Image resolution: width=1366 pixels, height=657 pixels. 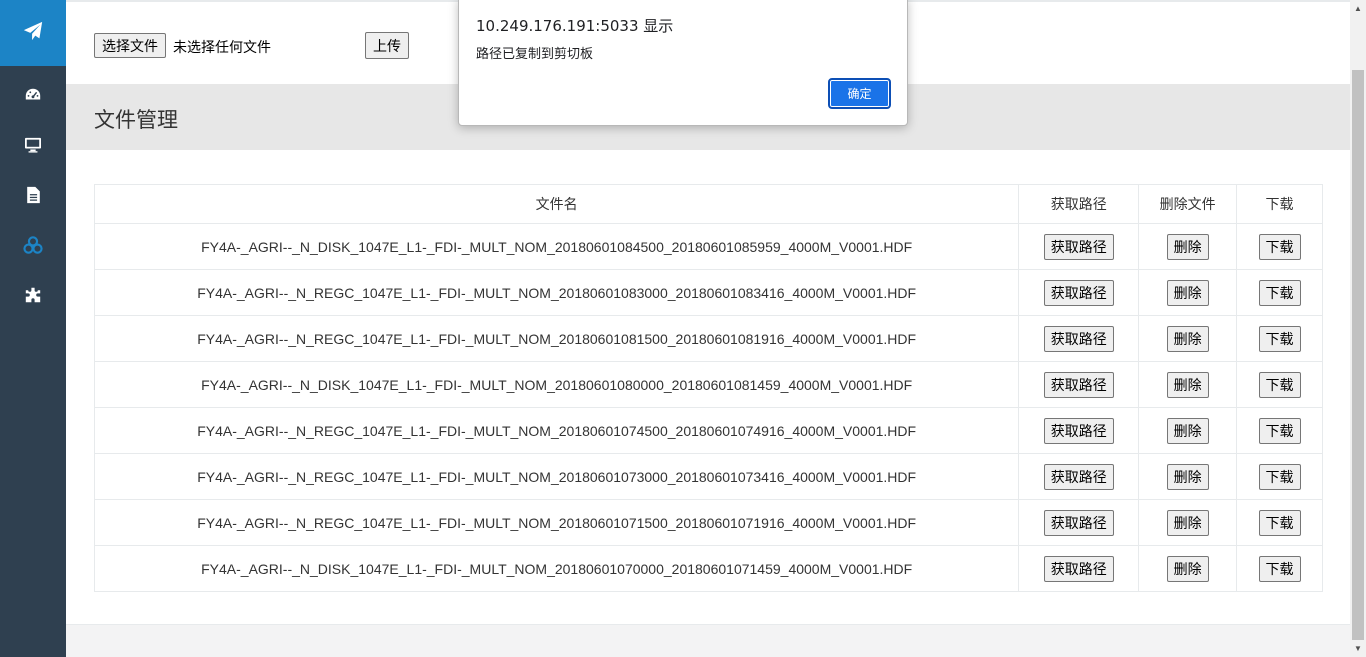 I want to click on paper-plane-icon, so click(x=33, y=33).